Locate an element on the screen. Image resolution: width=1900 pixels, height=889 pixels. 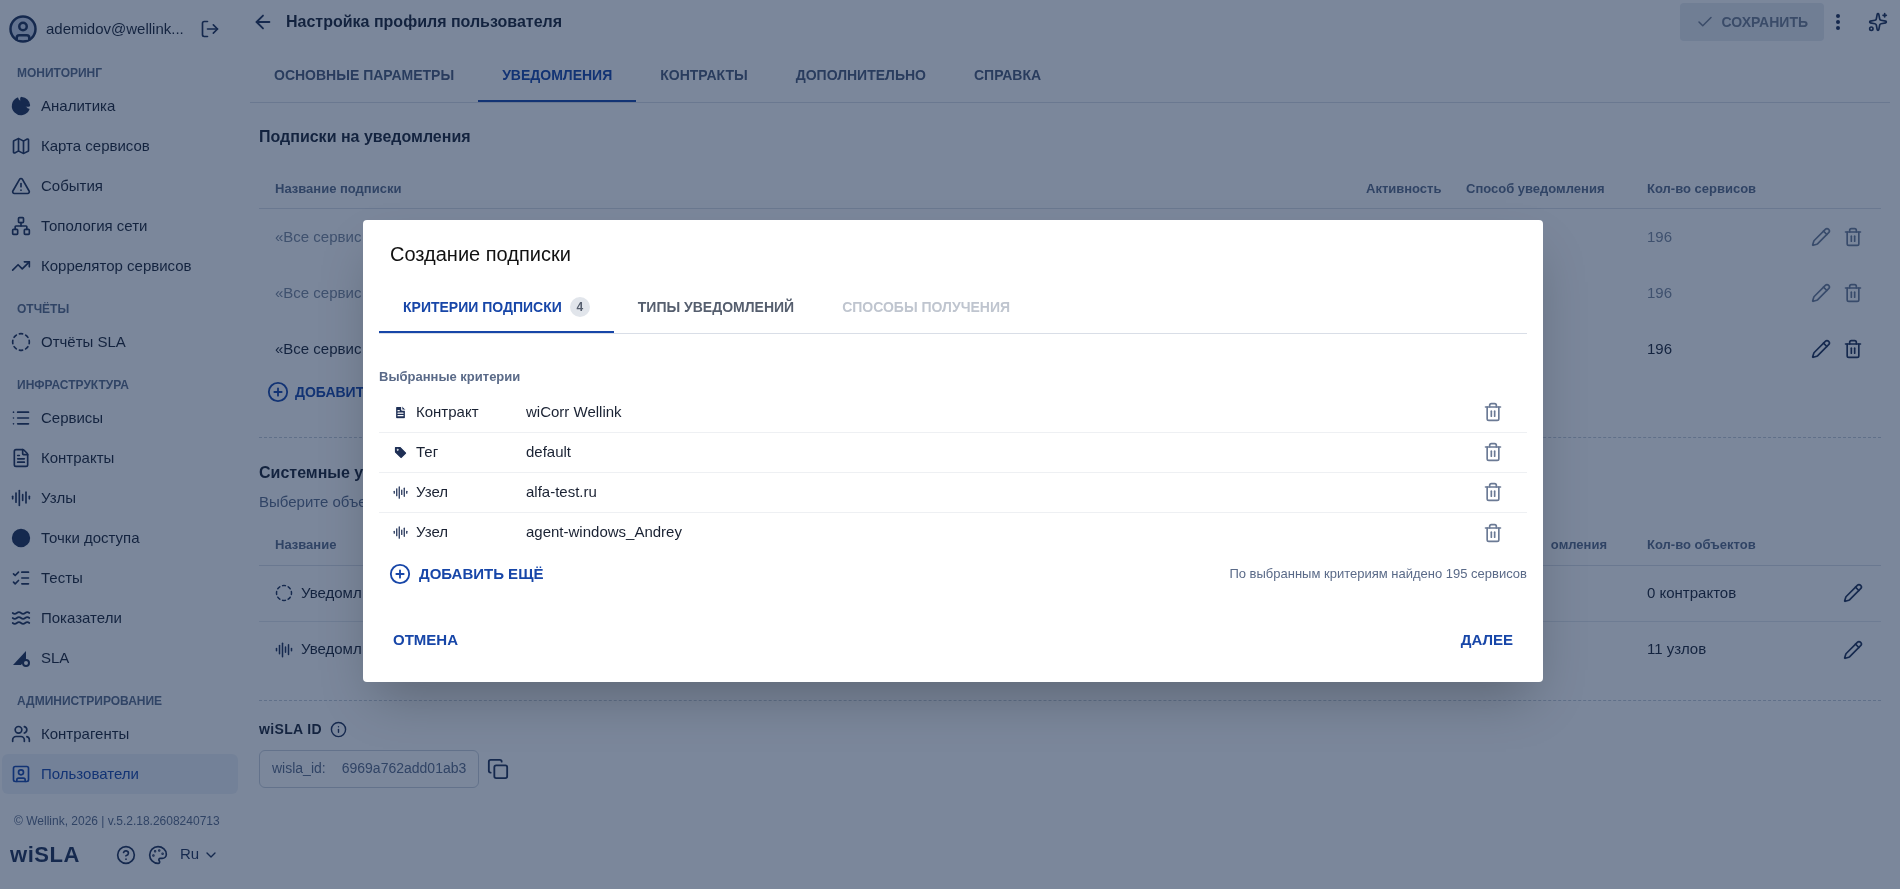
sparkle-icon is located at coordinates (1878, 22).